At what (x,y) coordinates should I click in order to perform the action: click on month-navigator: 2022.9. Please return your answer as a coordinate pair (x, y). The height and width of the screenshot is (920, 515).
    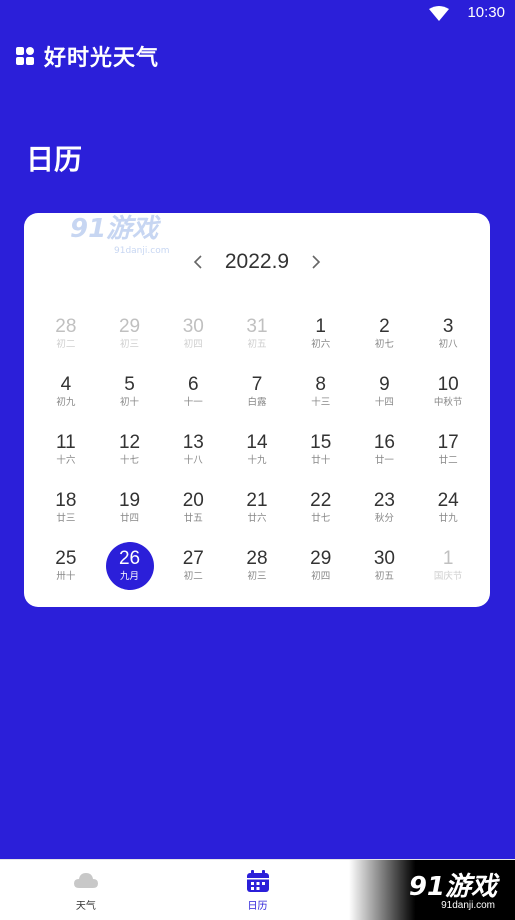
    Looking at the image, I should click on (257, 262).